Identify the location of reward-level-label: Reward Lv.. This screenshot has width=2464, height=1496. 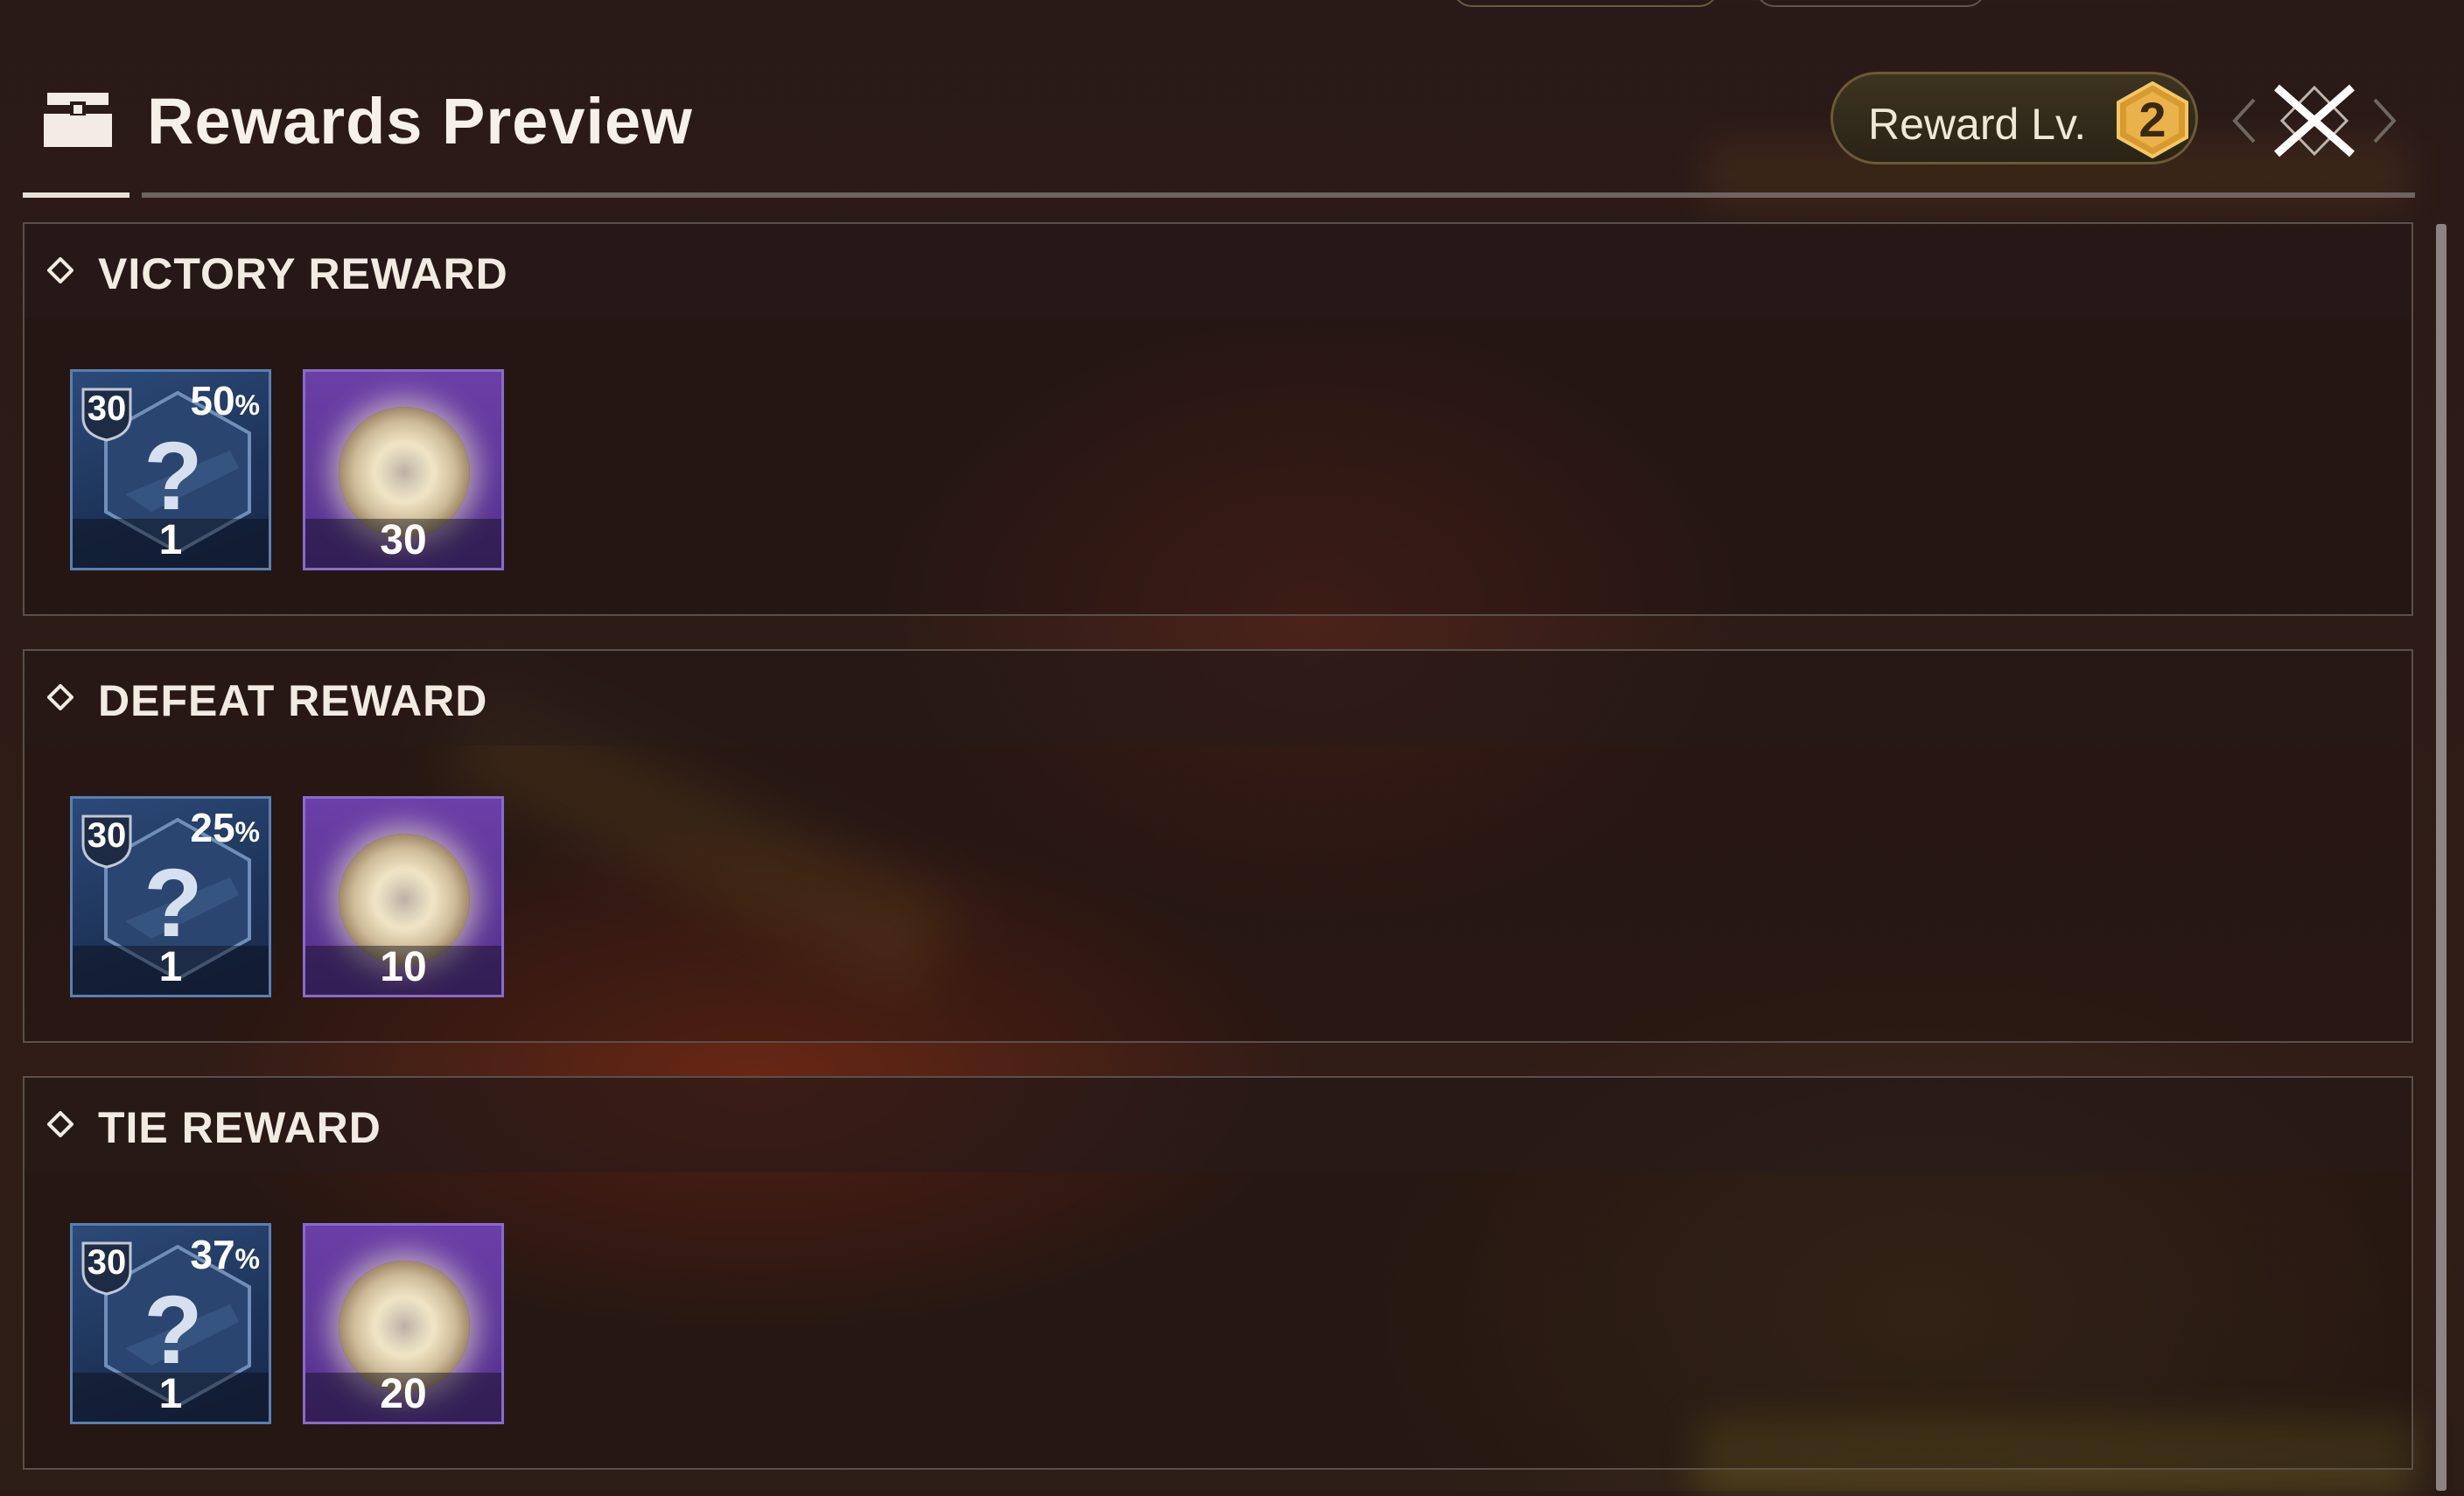
(1977, 124).